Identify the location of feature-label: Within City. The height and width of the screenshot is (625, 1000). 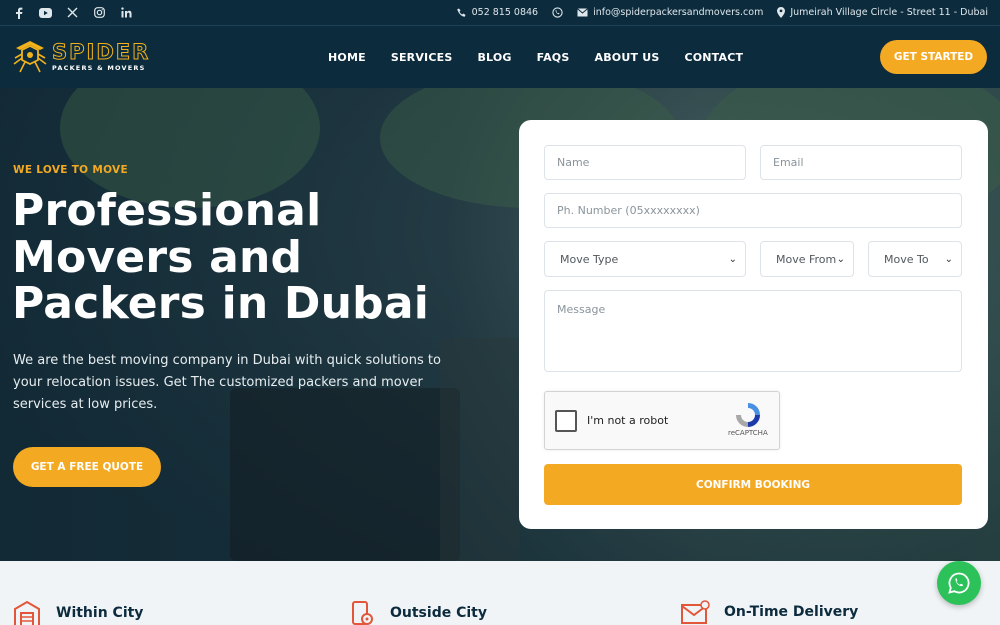
(100, 613).